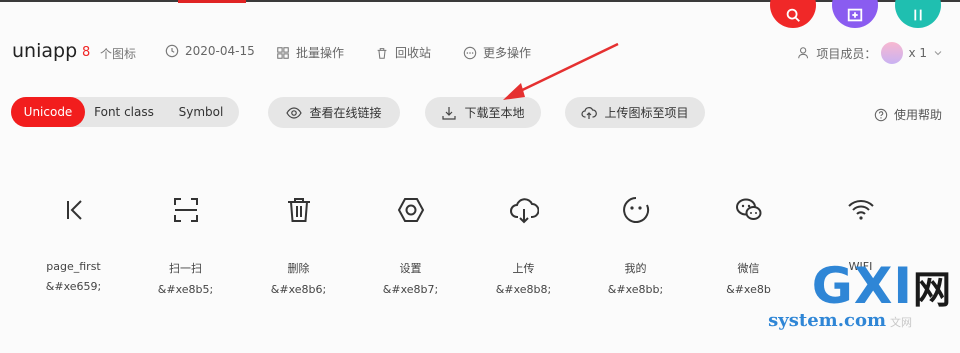 This screenshot has height=353, width=960. I want to click on top-border, so click(480, 1).